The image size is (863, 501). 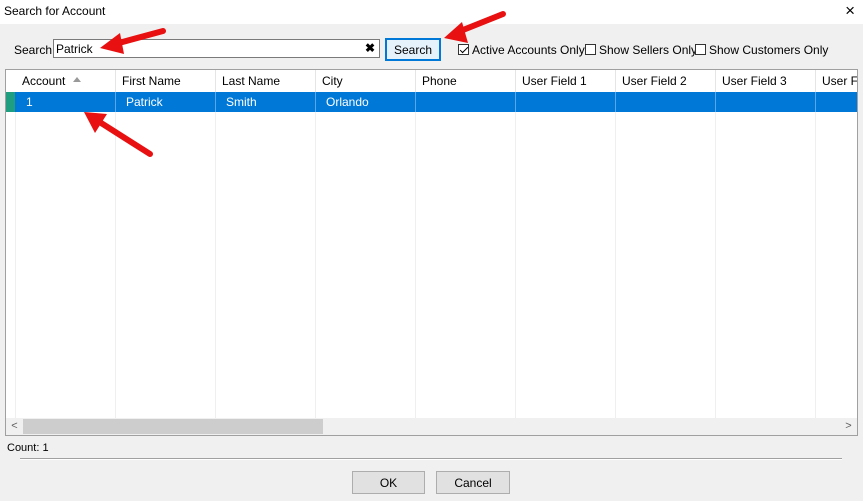 What do you see at coordinates (473, 482) in the screenshot?
I see `cancel-button: Cancel` at bounding box center [473, 482].